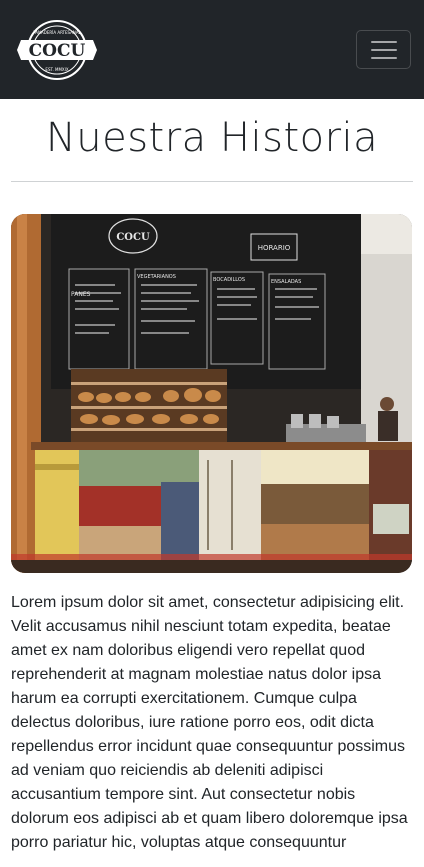  What do you see at coordinates (212, 181) in the screenshot?
I see `title-divider` at bounding box center [212, 181].